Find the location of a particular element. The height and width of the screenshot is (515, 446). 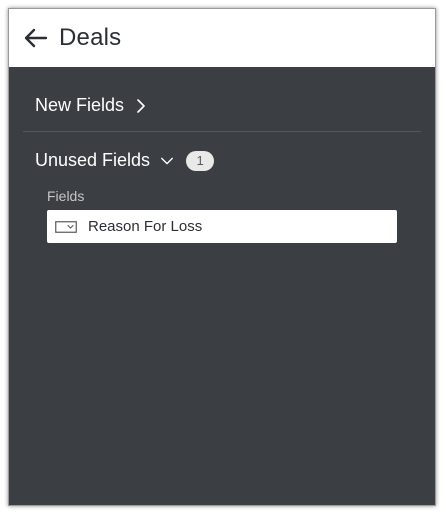

panel-header: Deals is located at coordinates (222, 38).